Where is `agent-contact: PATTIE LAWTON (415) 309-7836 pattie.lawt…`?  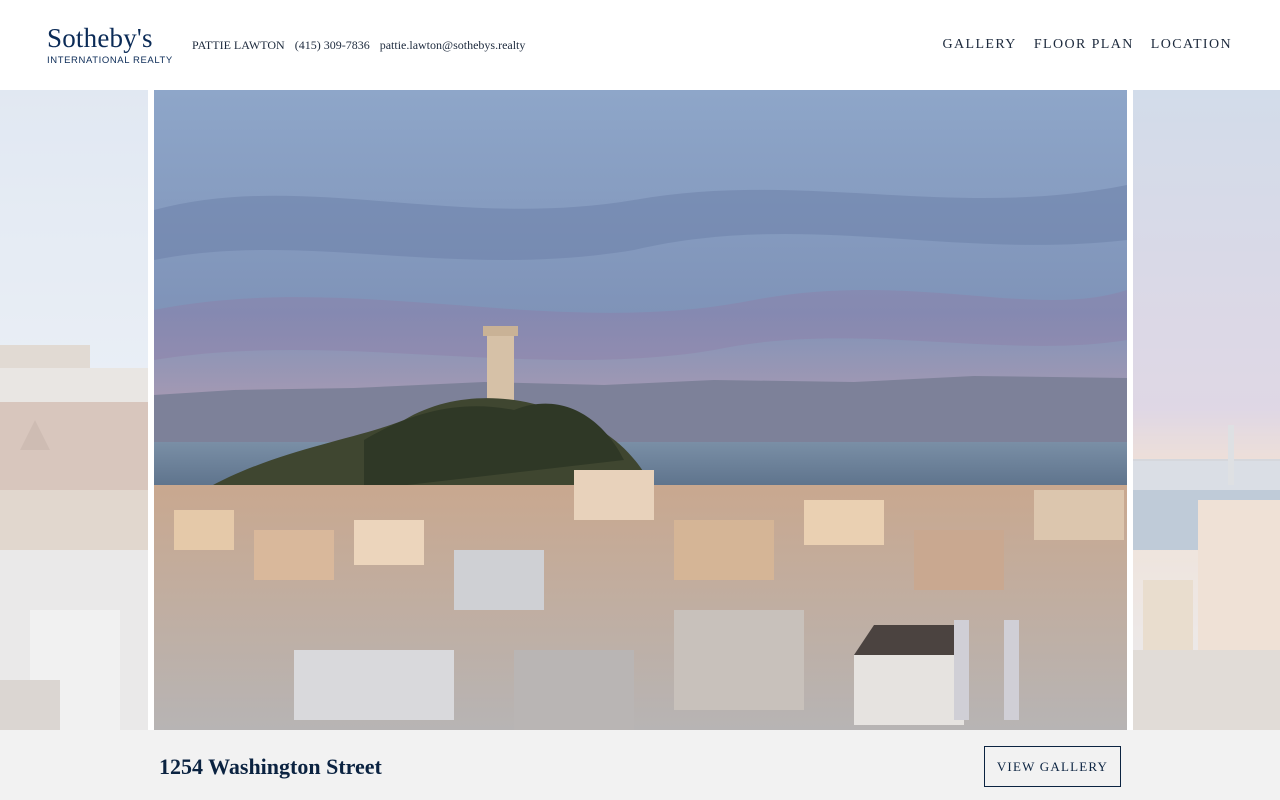 agent-contact: PATTIE LAWTON (415) 309-7836 pattie.lawt… is located at coordinates (358, 45).